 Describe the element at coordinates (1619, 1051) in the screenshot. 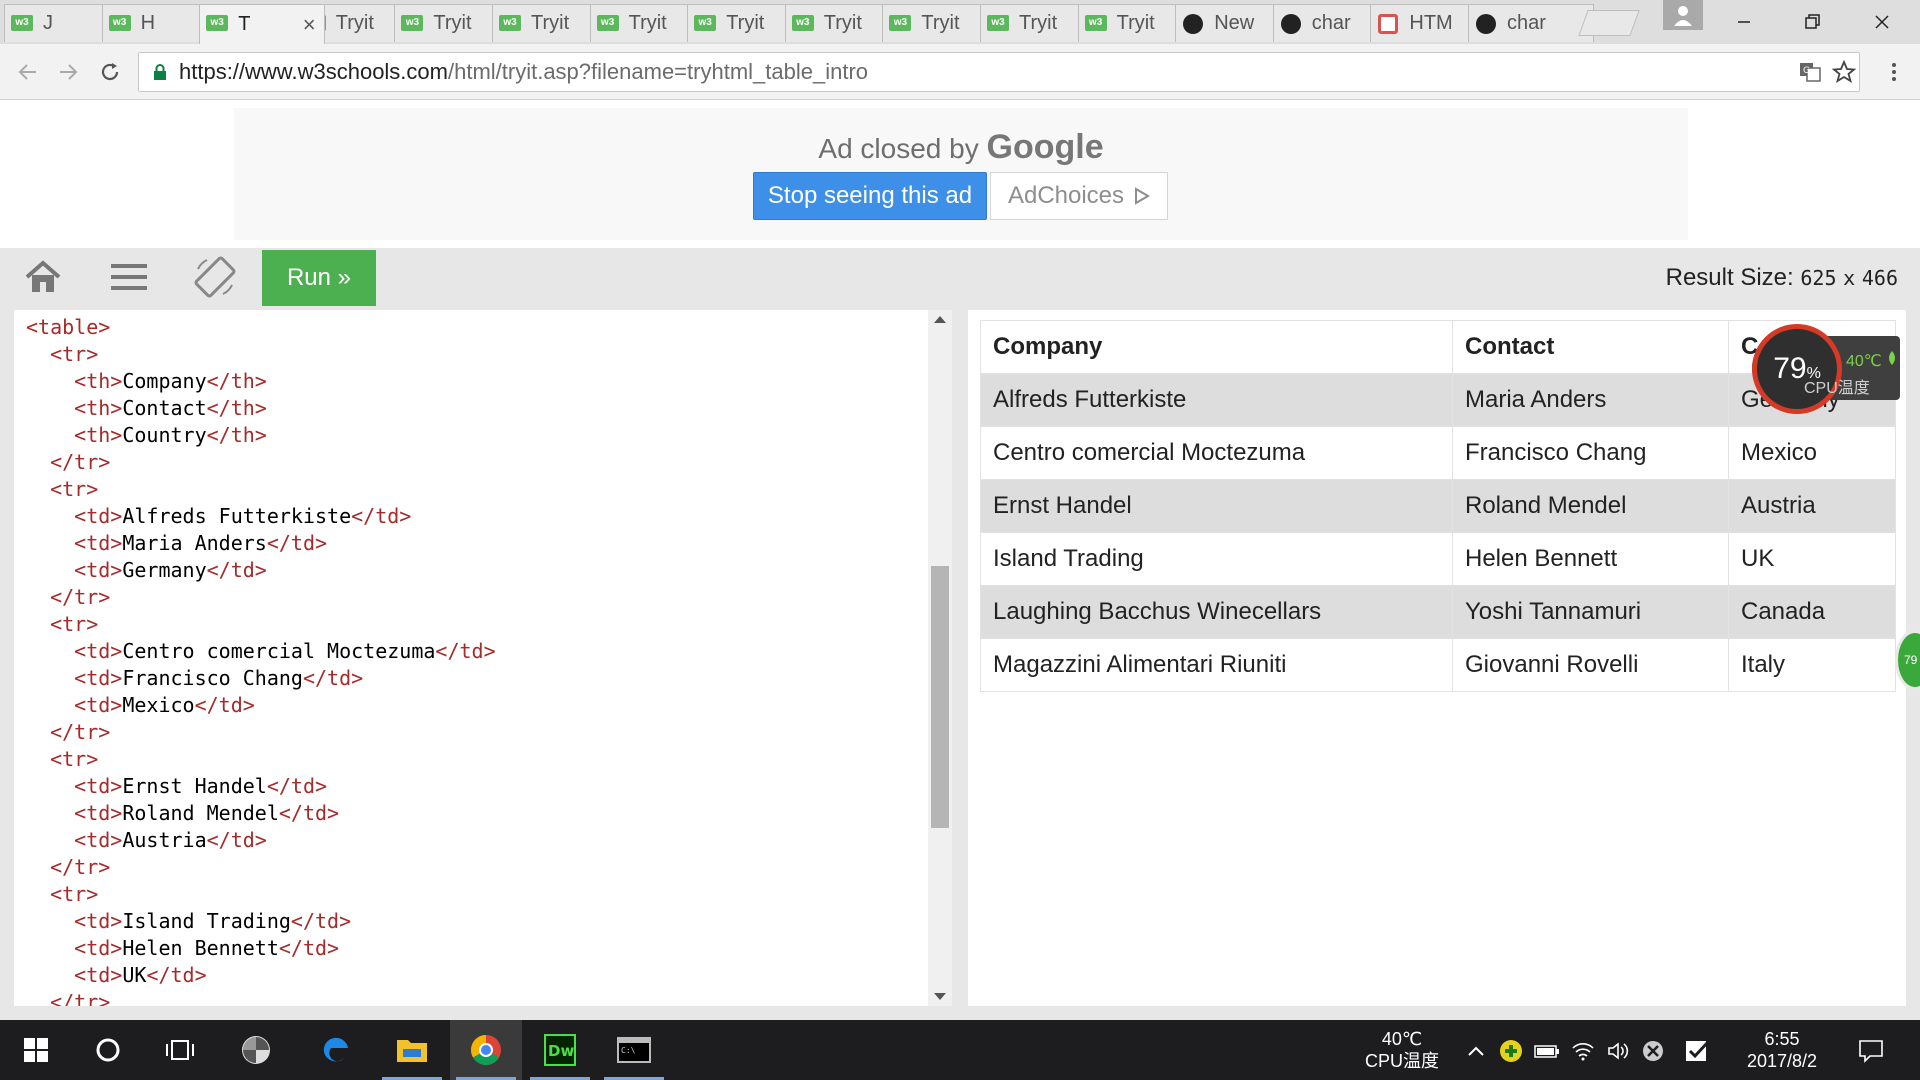

I see `tray-volume` at that location.